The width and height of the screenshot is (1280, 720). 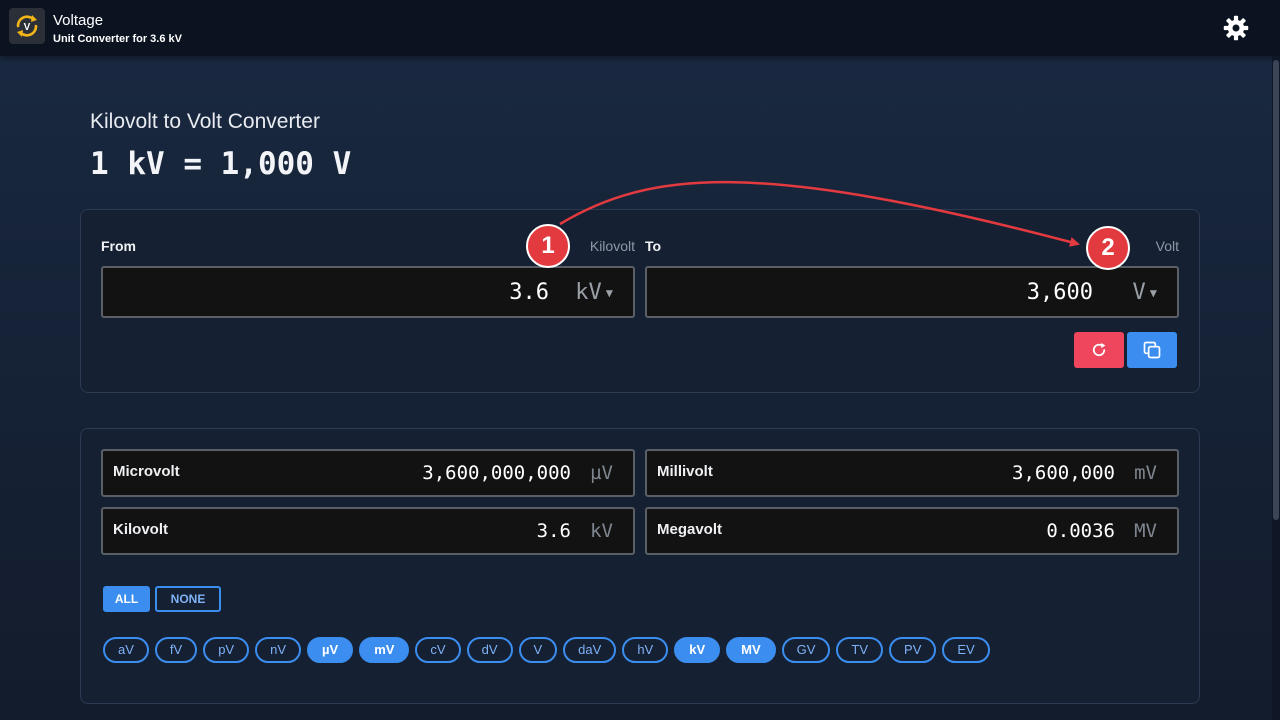 I want to click on to-value: 3,600, so click(x=1060, y=292).